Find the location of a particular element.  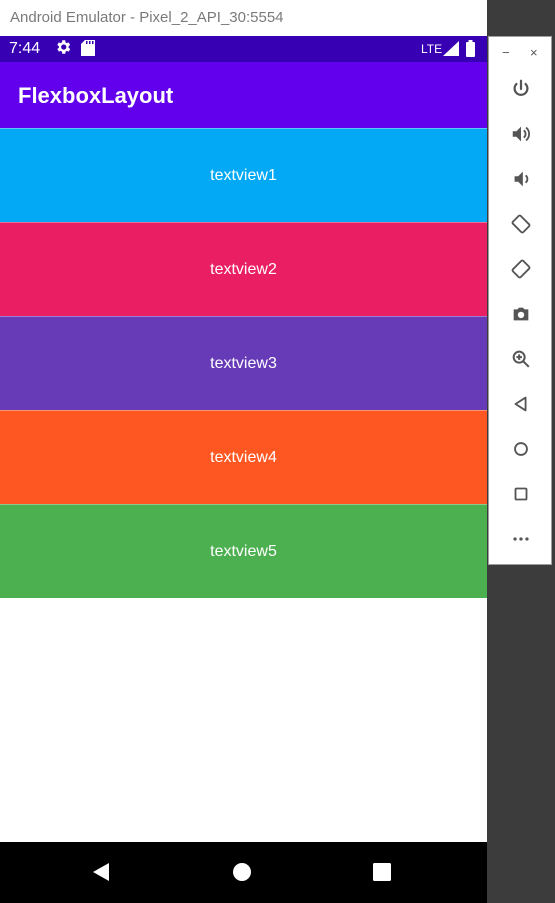

textview-1-label: textview1 is located at coordinates (243, 175).